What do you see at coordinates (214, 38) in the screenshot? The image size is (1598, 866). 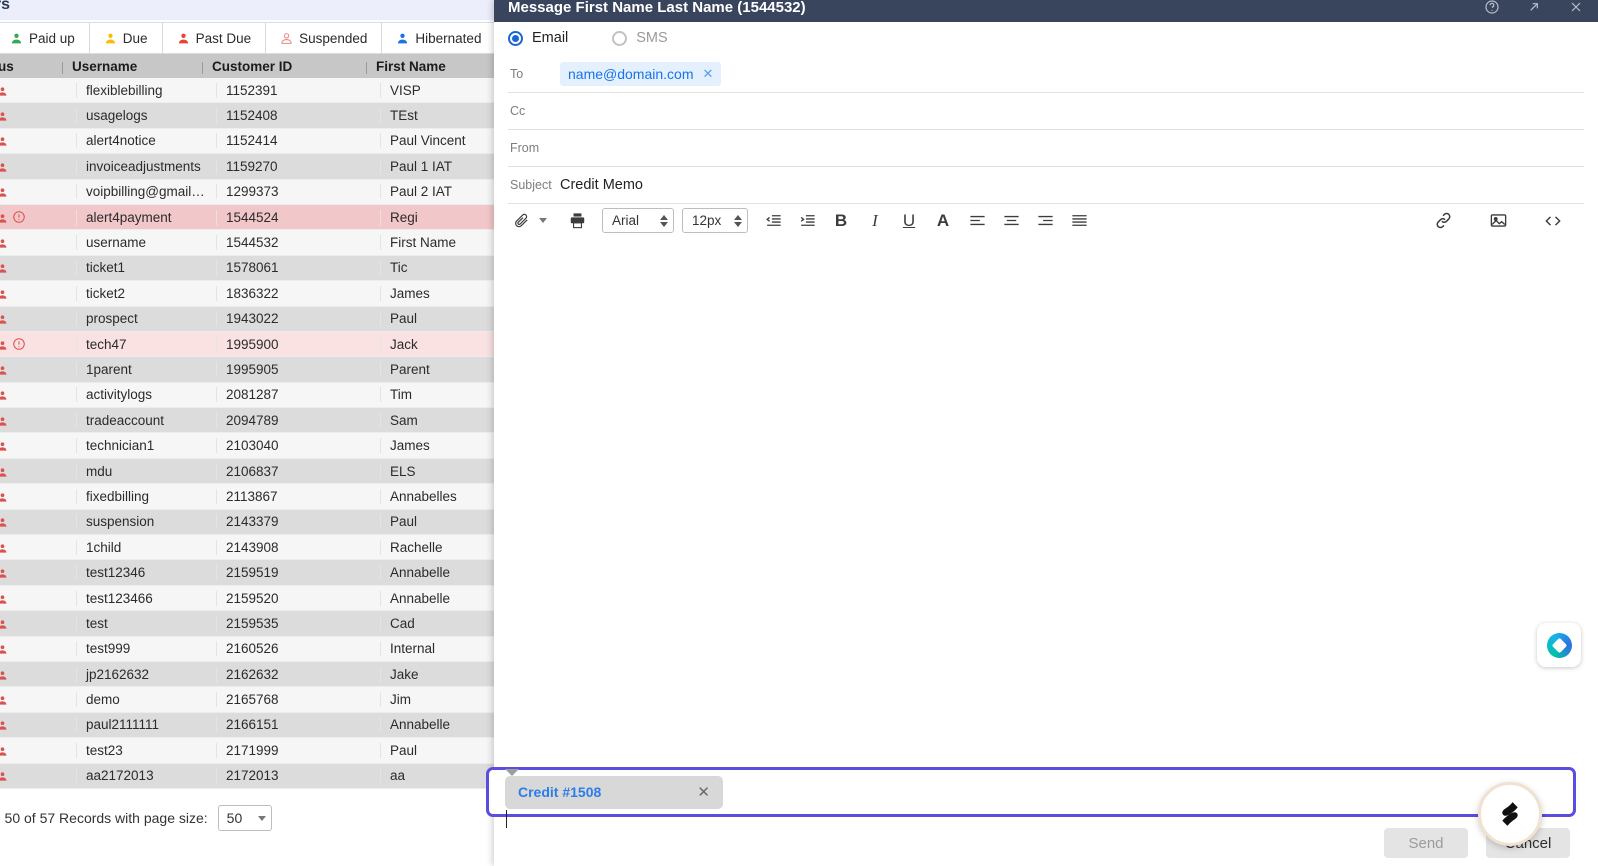 I see `status-tab-past-due: Past Due` at bounding box center [214, 38].